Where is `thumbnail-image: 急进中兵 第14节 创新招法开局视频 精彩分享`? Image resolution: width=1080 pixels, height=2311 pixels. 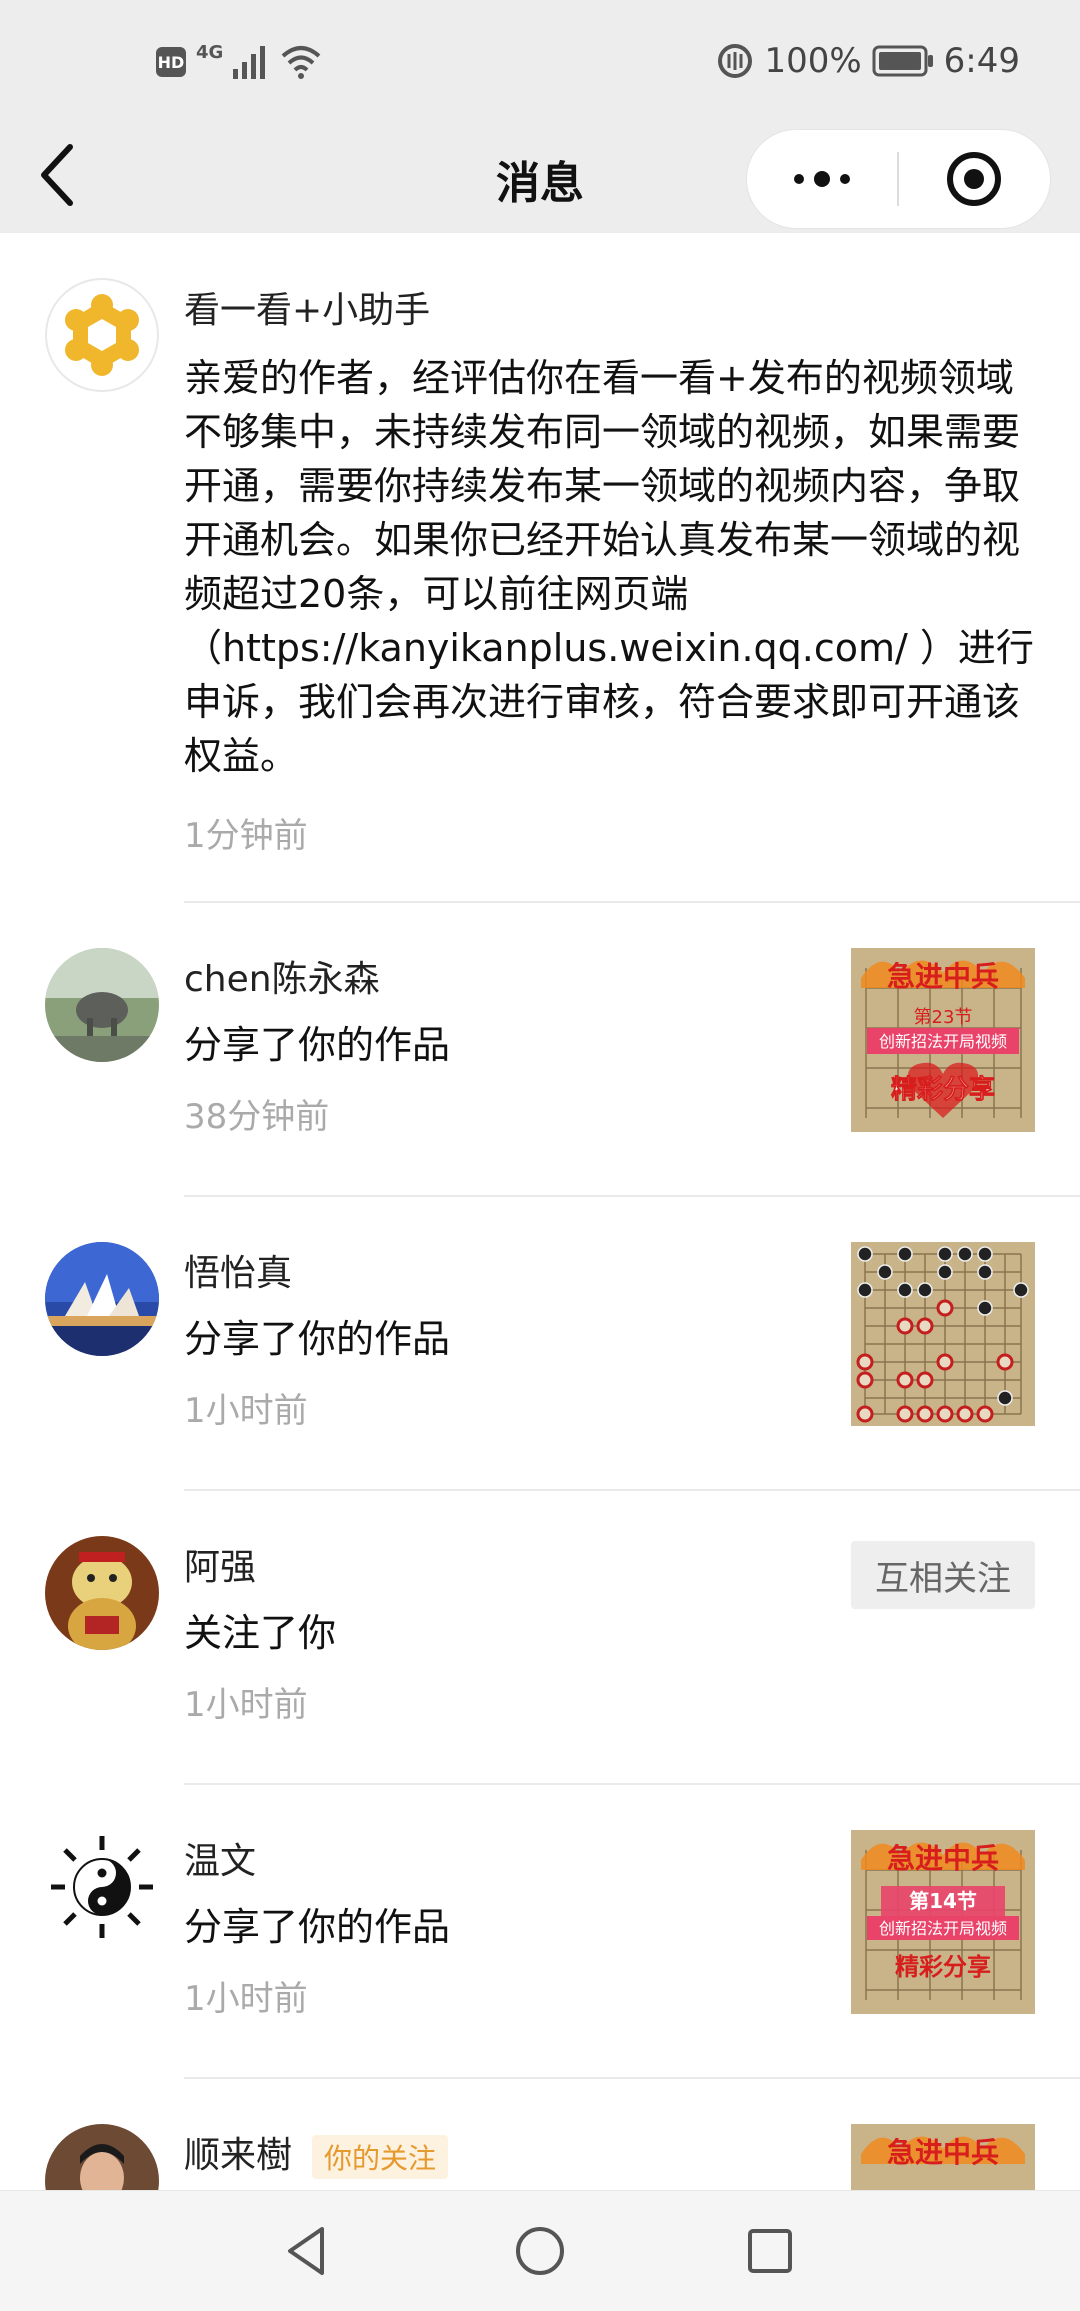 thumbnail-image: 急进中兵 第14节 创新招法开局视频 精彩分享 is located at coordinates (943, 1922).